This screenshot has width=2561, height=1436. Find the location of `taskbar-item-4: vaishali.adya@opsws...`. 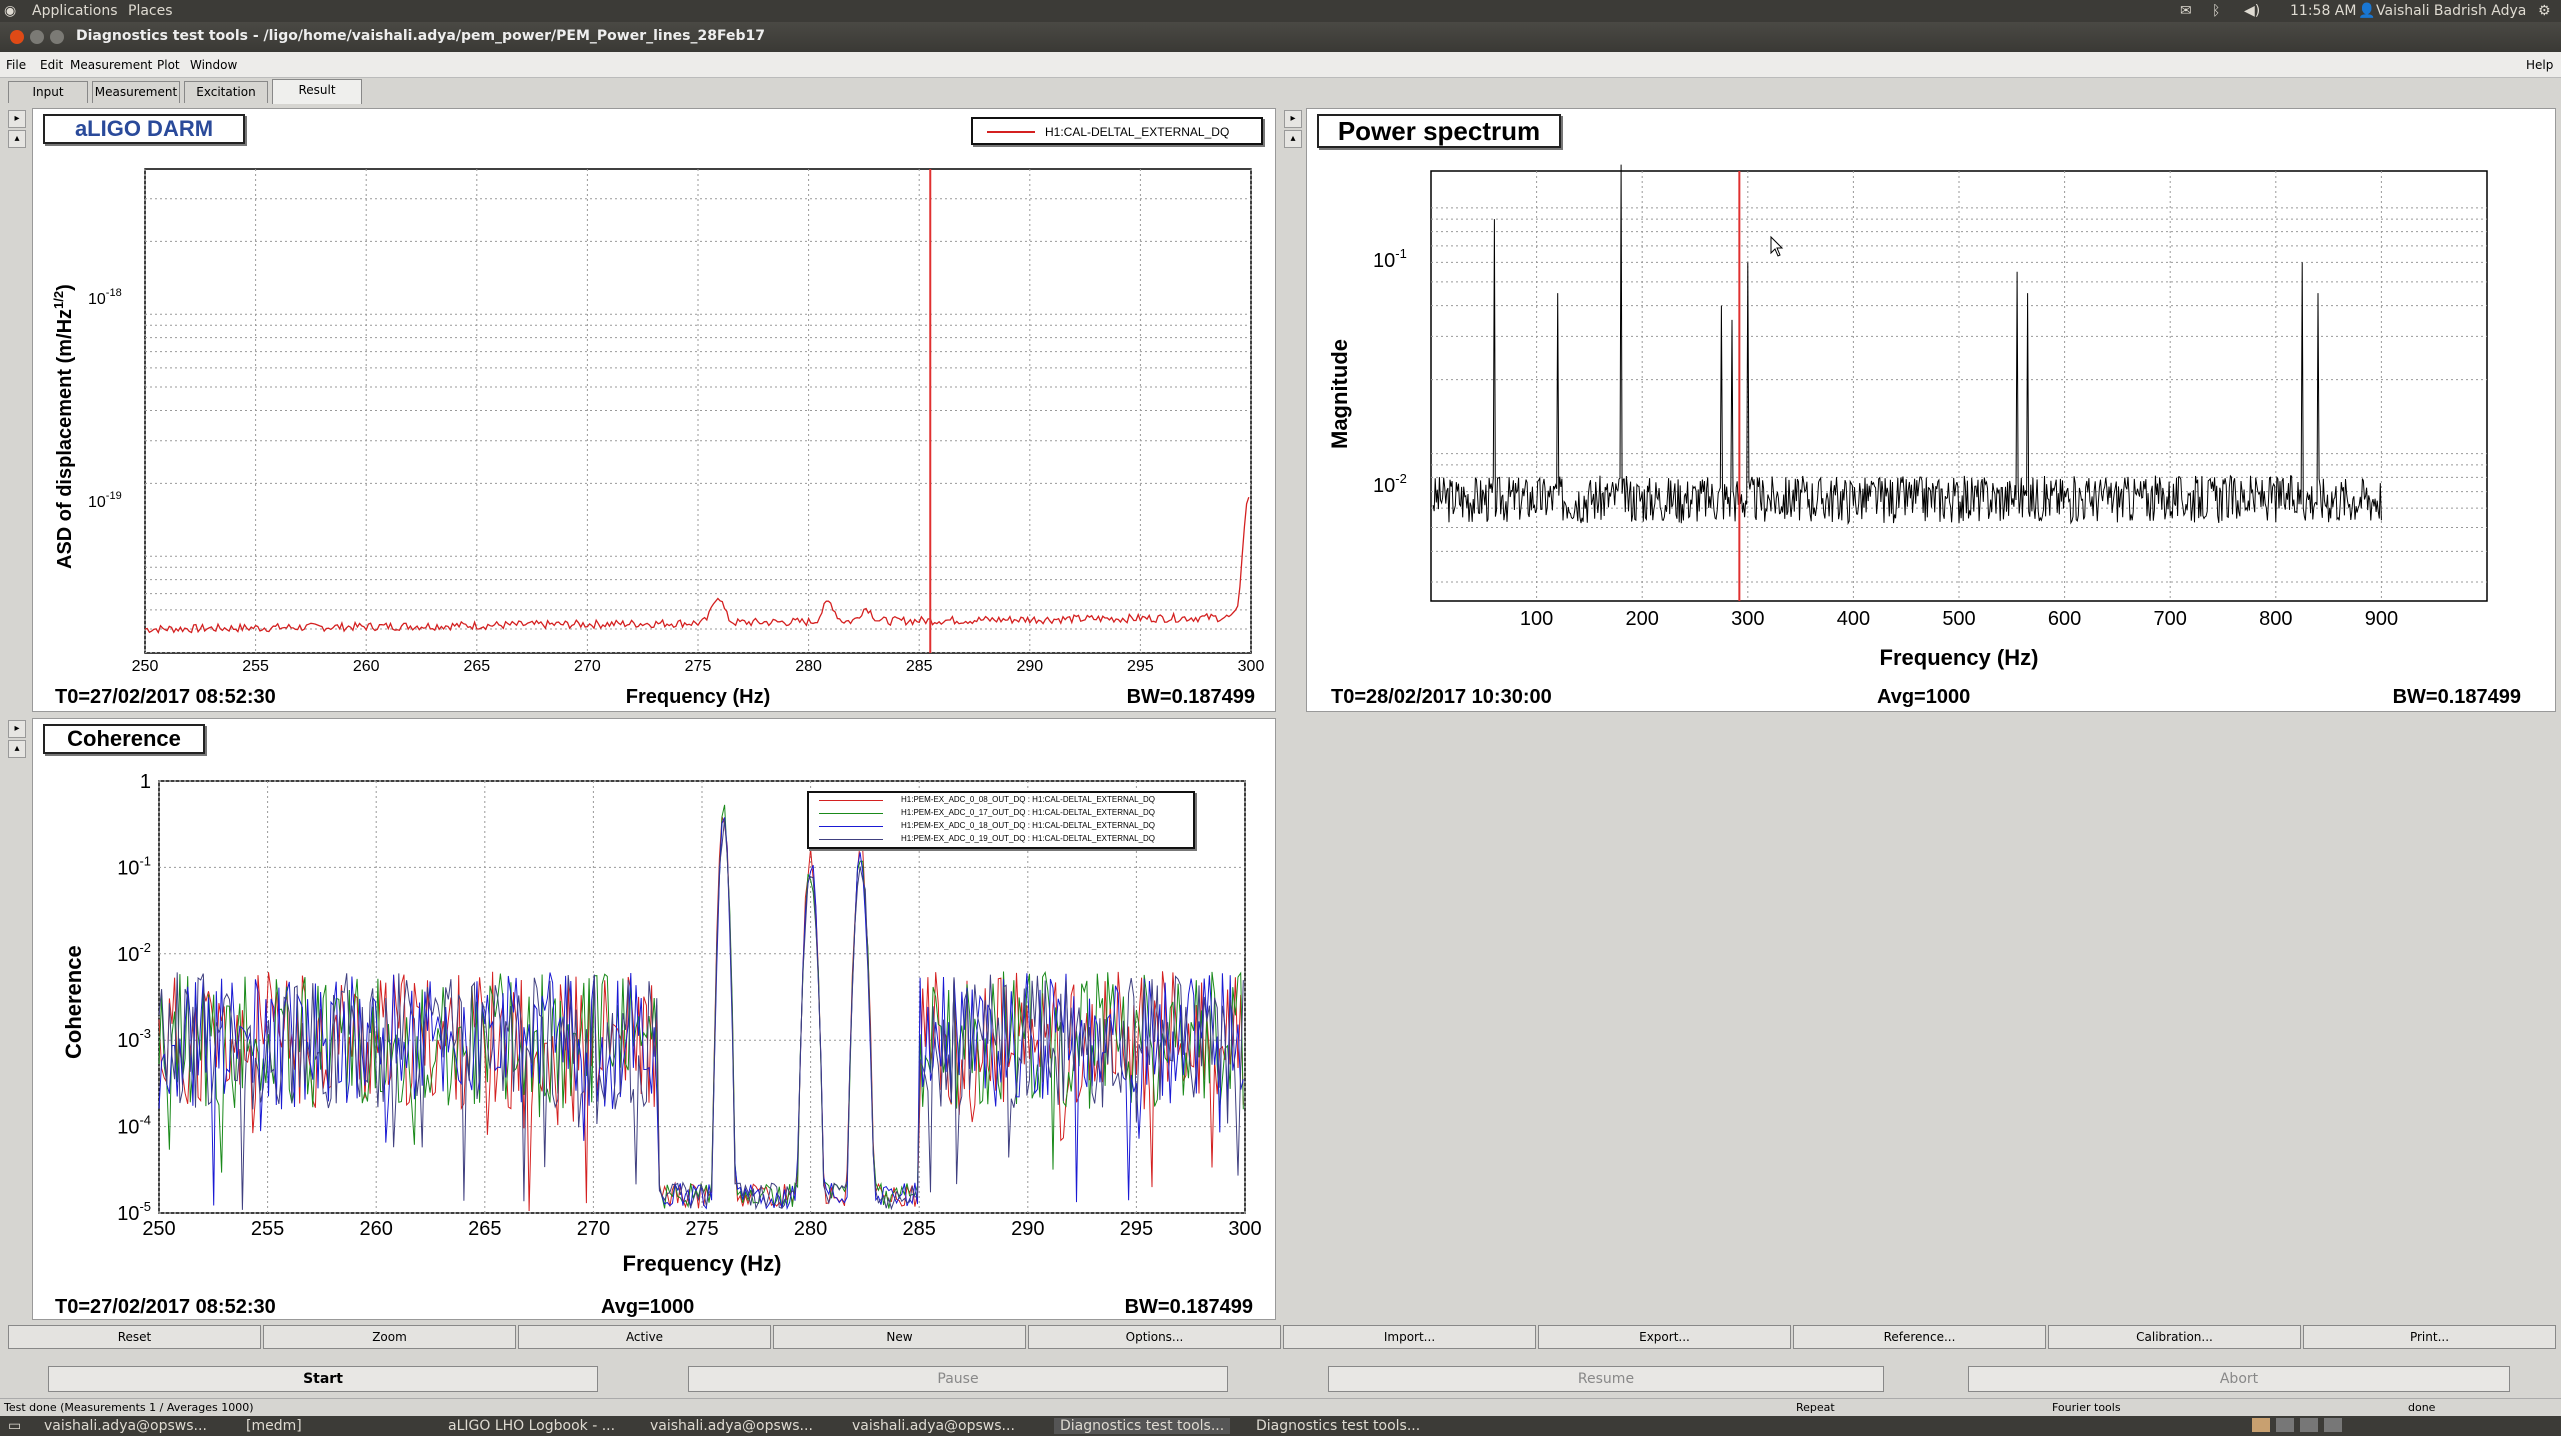

taskbar-item-4: vaishali.adya@opsws... is located at coordinates (731, 1426).